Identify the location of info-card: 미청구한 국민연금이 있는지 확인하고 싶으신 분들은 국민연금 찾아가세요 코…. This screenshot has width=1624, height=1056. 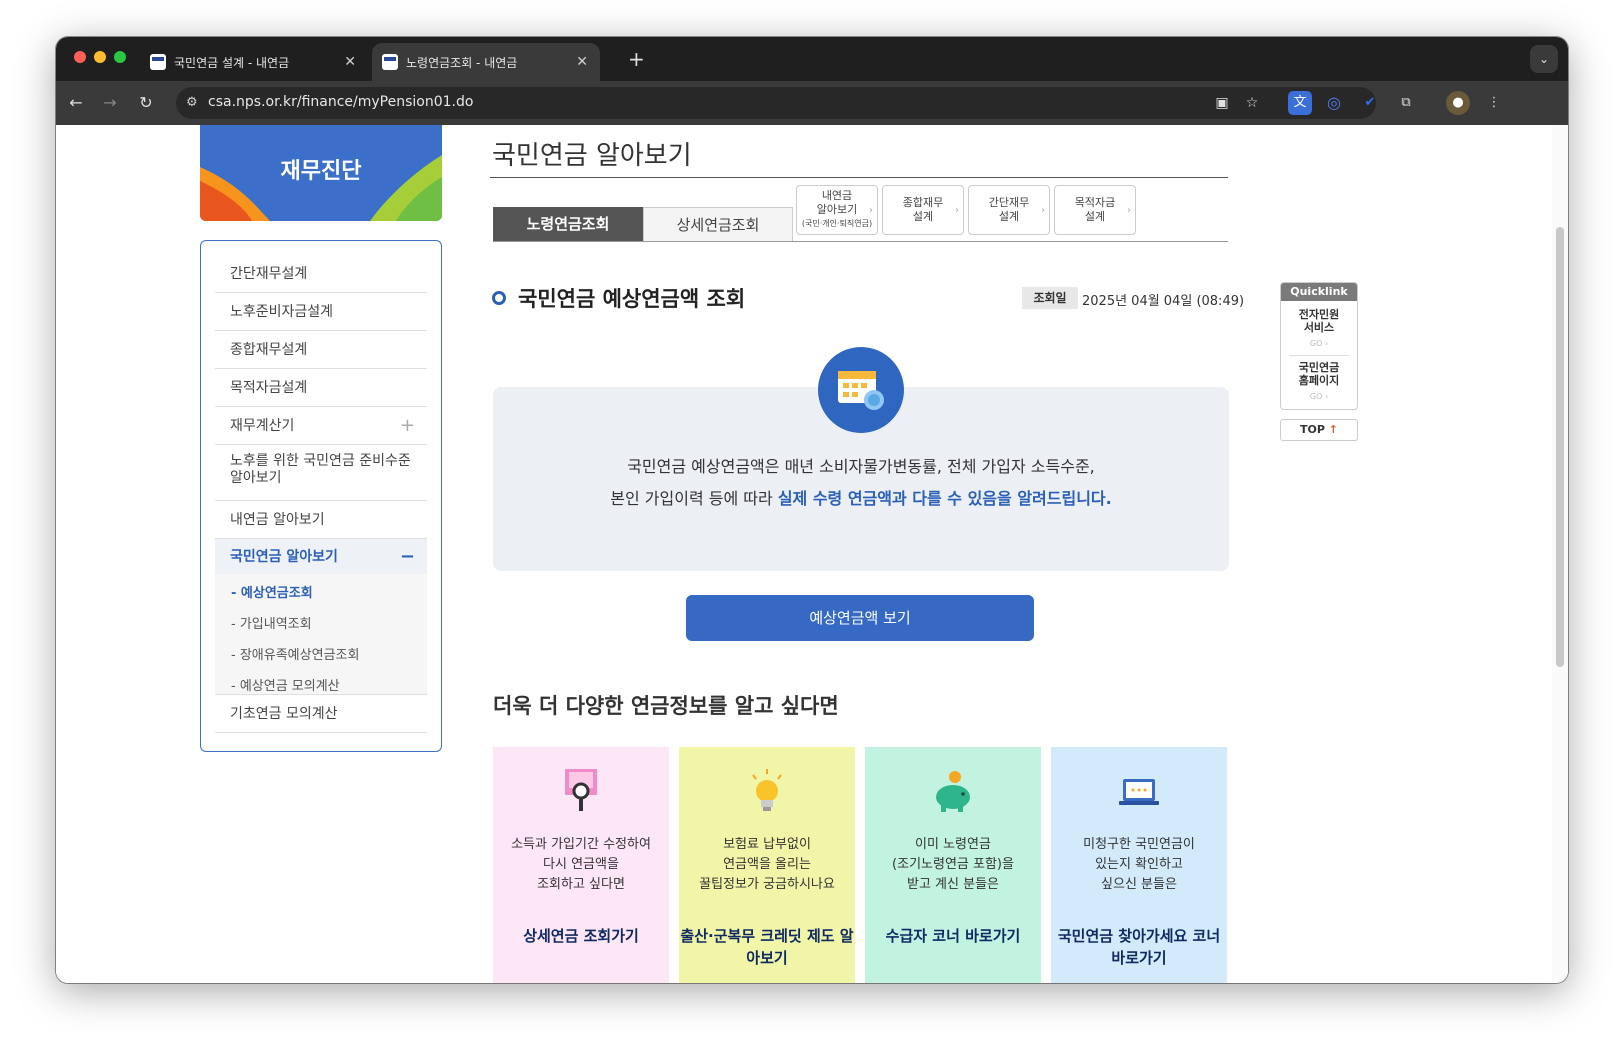
(1139, 865).